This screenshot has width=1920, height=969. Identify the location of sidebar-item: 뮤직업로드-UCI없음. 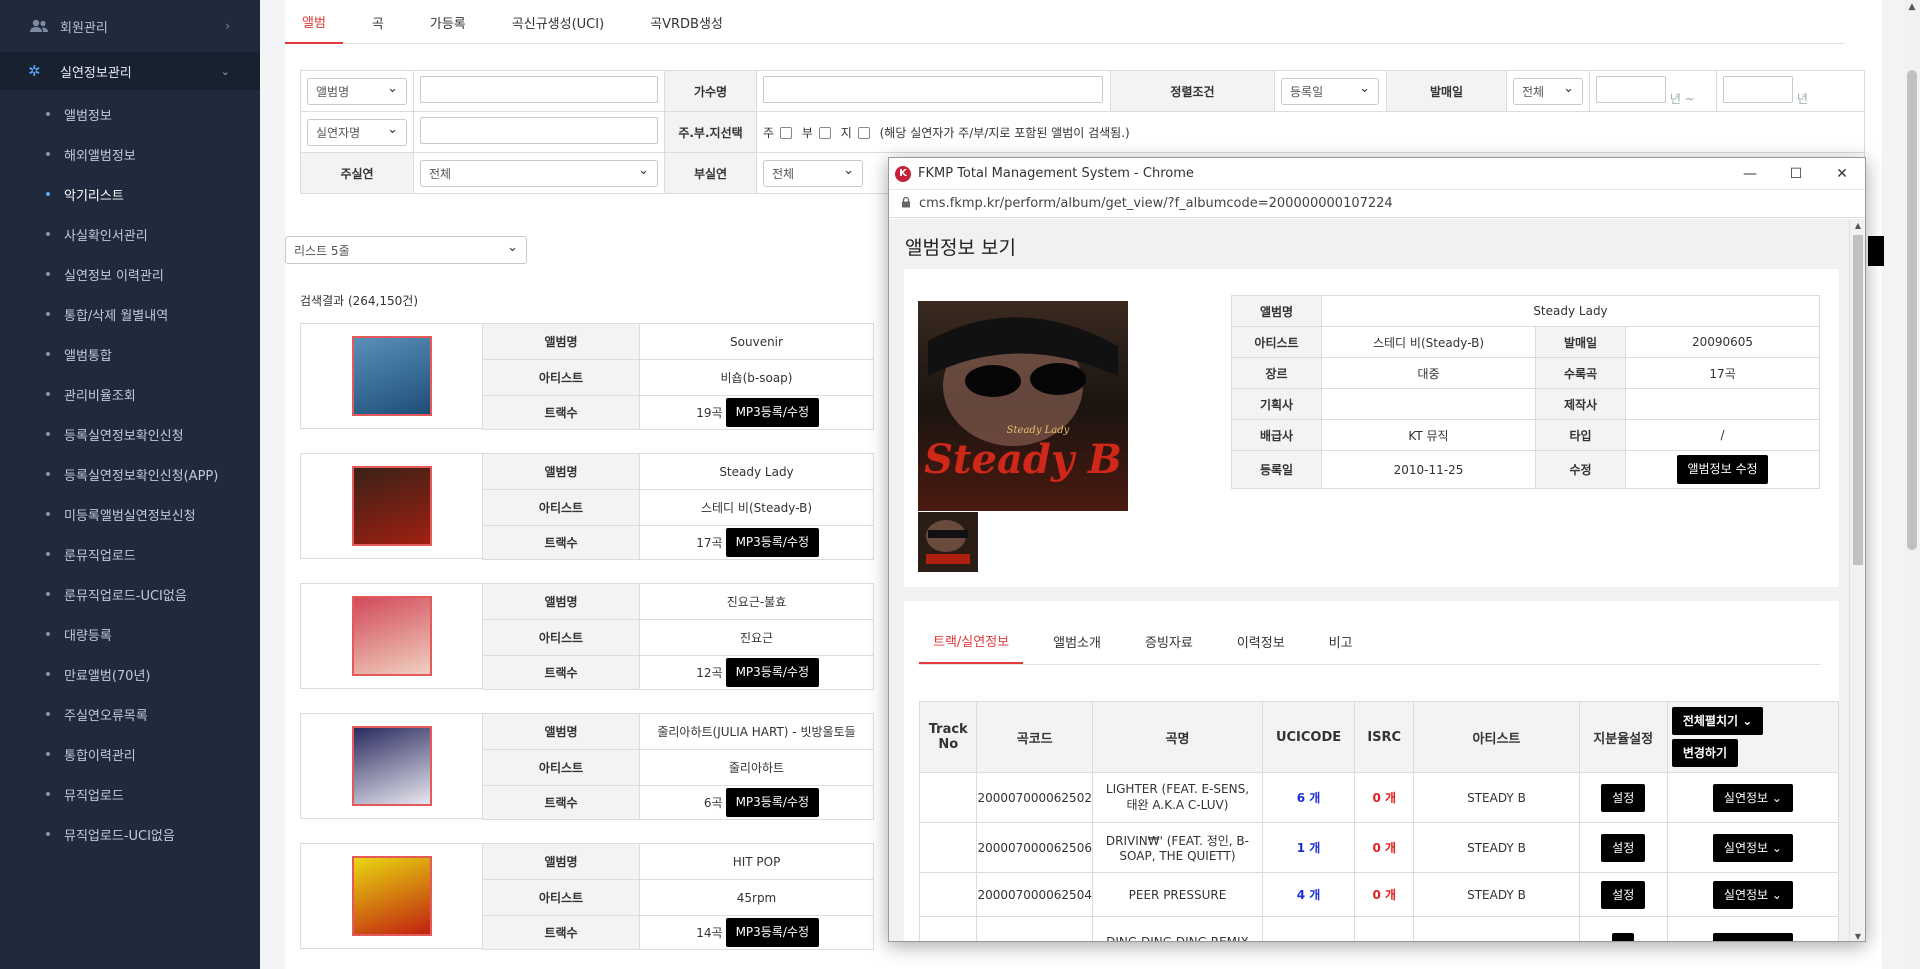
(130, 834).